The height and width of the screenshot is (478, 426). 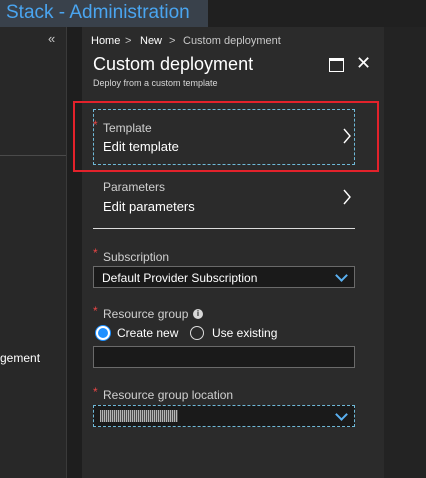 What do you see at coordinates (33, 252) in the screenshot?
I see `left-nav-pane` at bounding box center [33, 252].